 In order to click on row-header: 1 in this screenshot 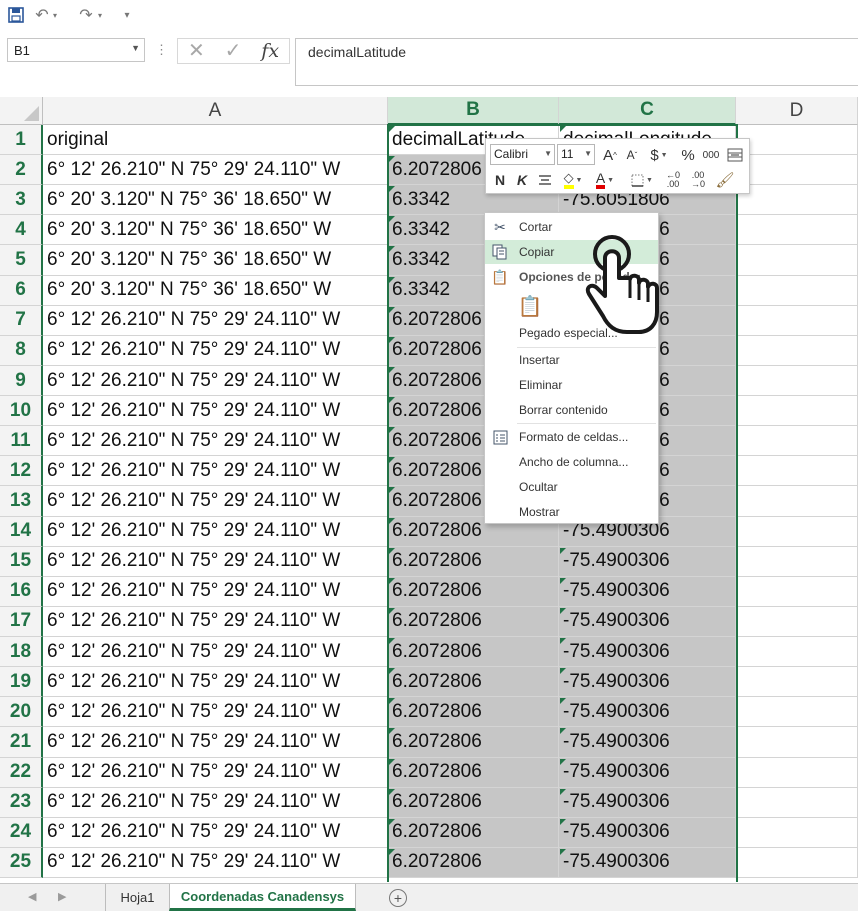, I will do `click(21, 140)`.